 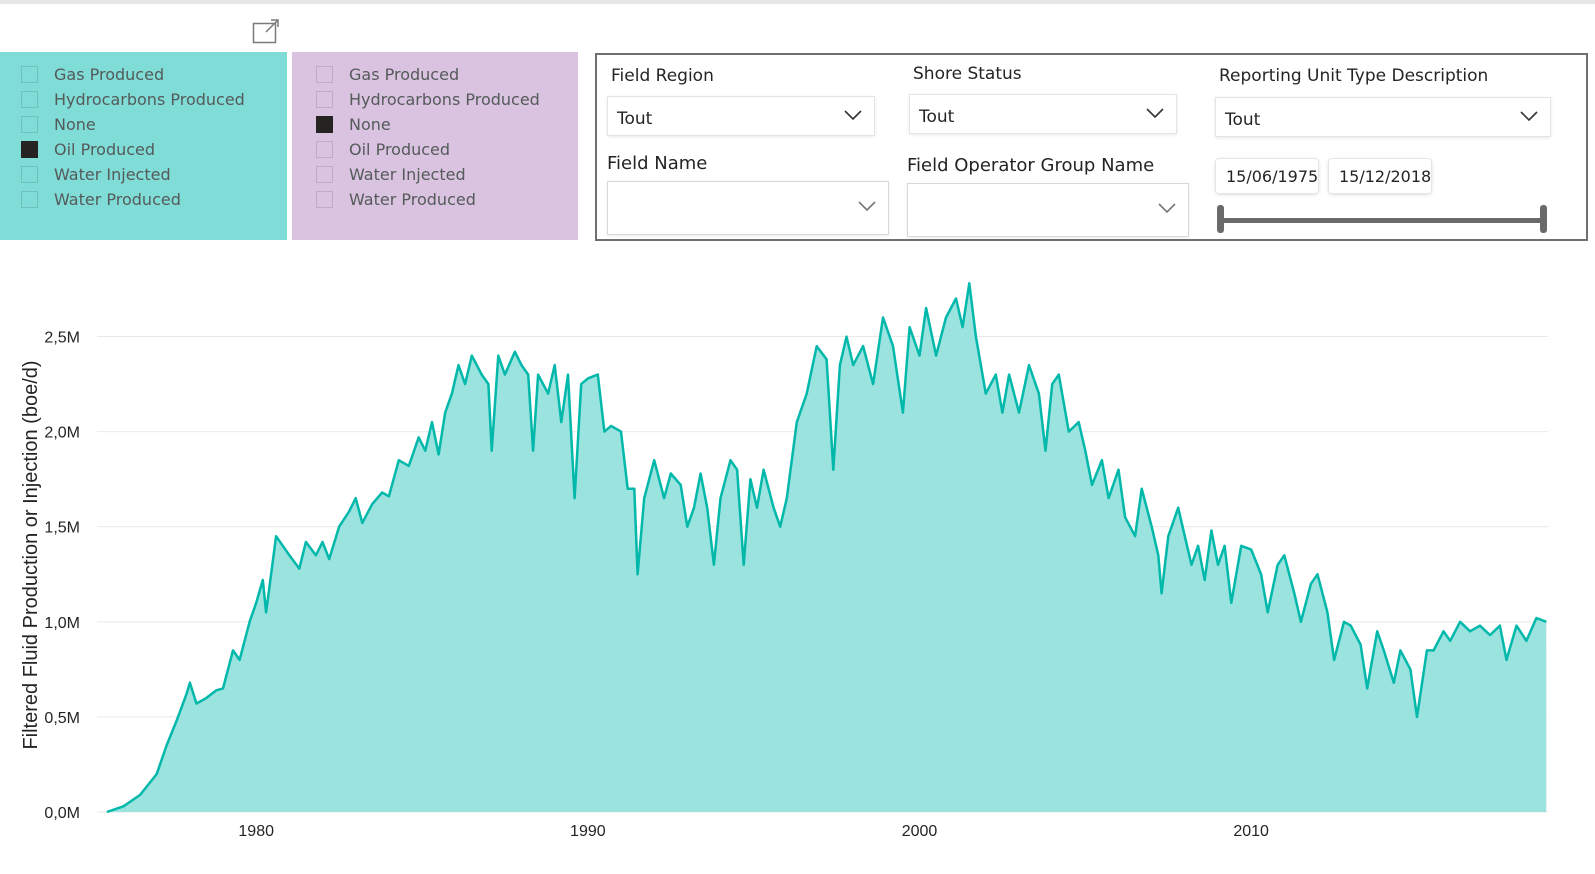 I want to click on field-name-dropdown, so click(x=748, y=208).